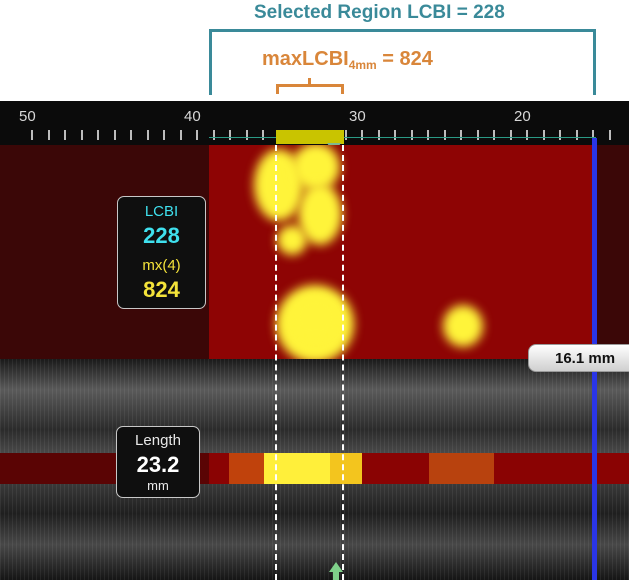 The width and height of the screenshot is (629, 580). Describe the element at coordinates (161, 252) in the screenshot. I see `lcbi-info-box: LCBI 228 mx(4) 824` at that location.